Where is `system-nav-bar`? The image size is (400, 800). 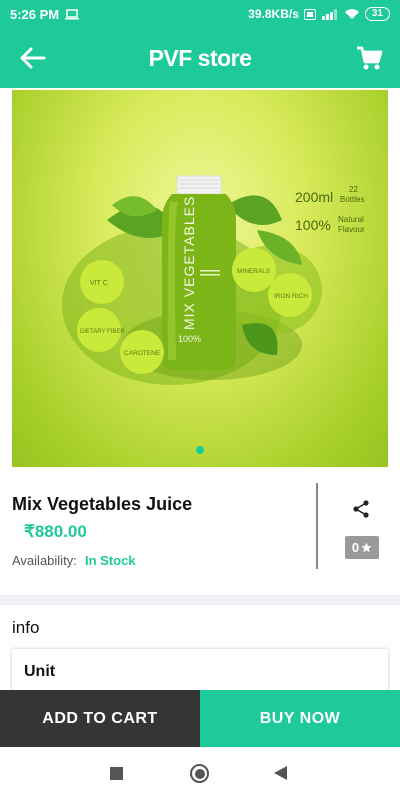
system-nav-bar is located at coordinates (200, 773).